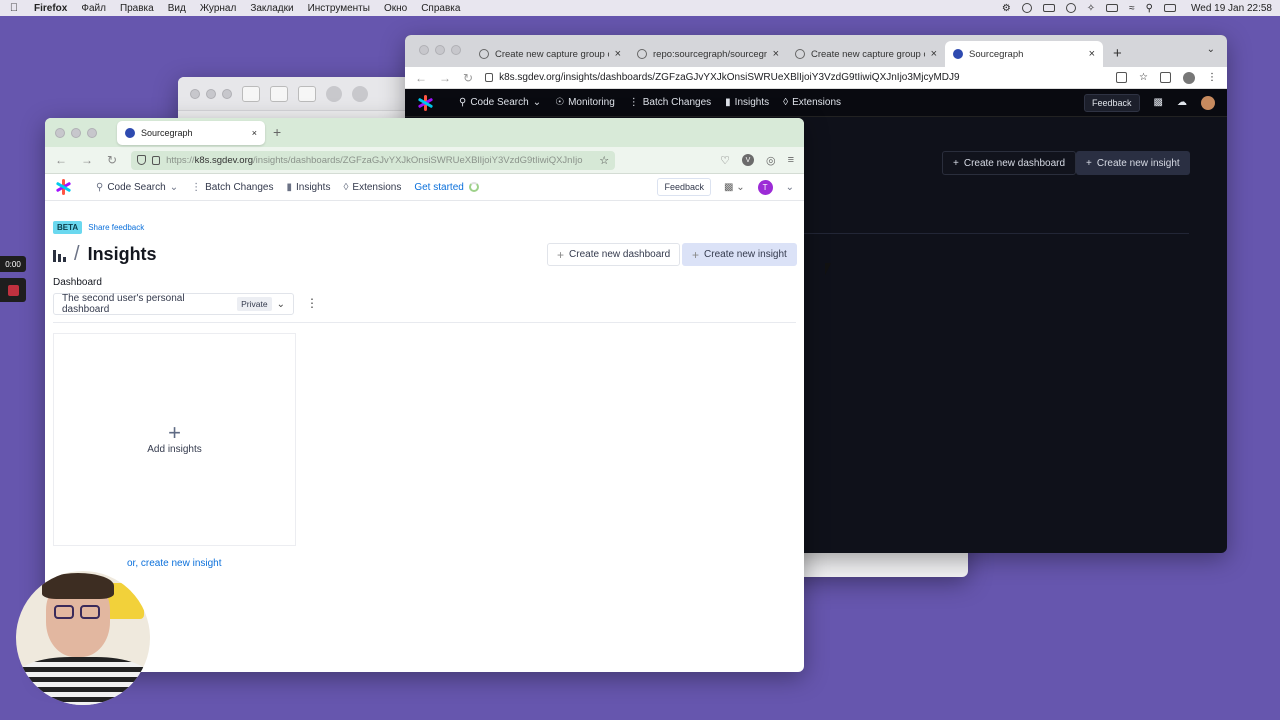 The image size is (1280, 720). What do you see at coordinates (1006, 8) in the screenshot?
I see `gear-icon: ⚙` at bounding box center [1006, 8].